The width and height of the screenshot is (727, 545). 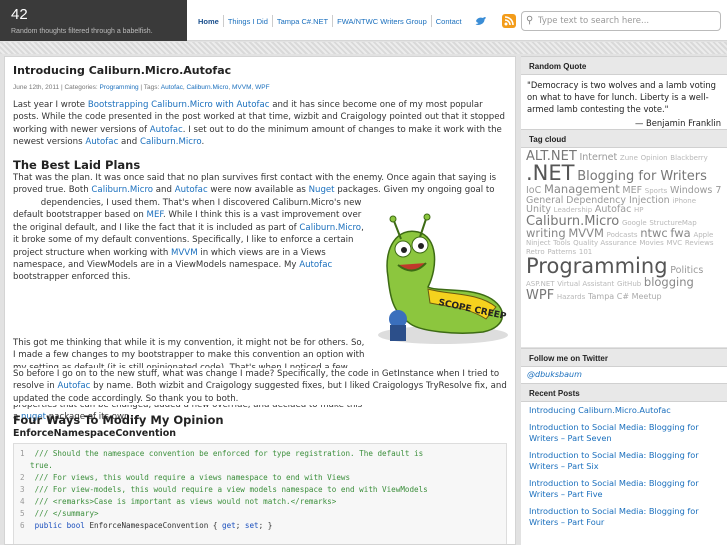 I want to click on tag-cloud-link: blogging, so click(x=669, y=282).